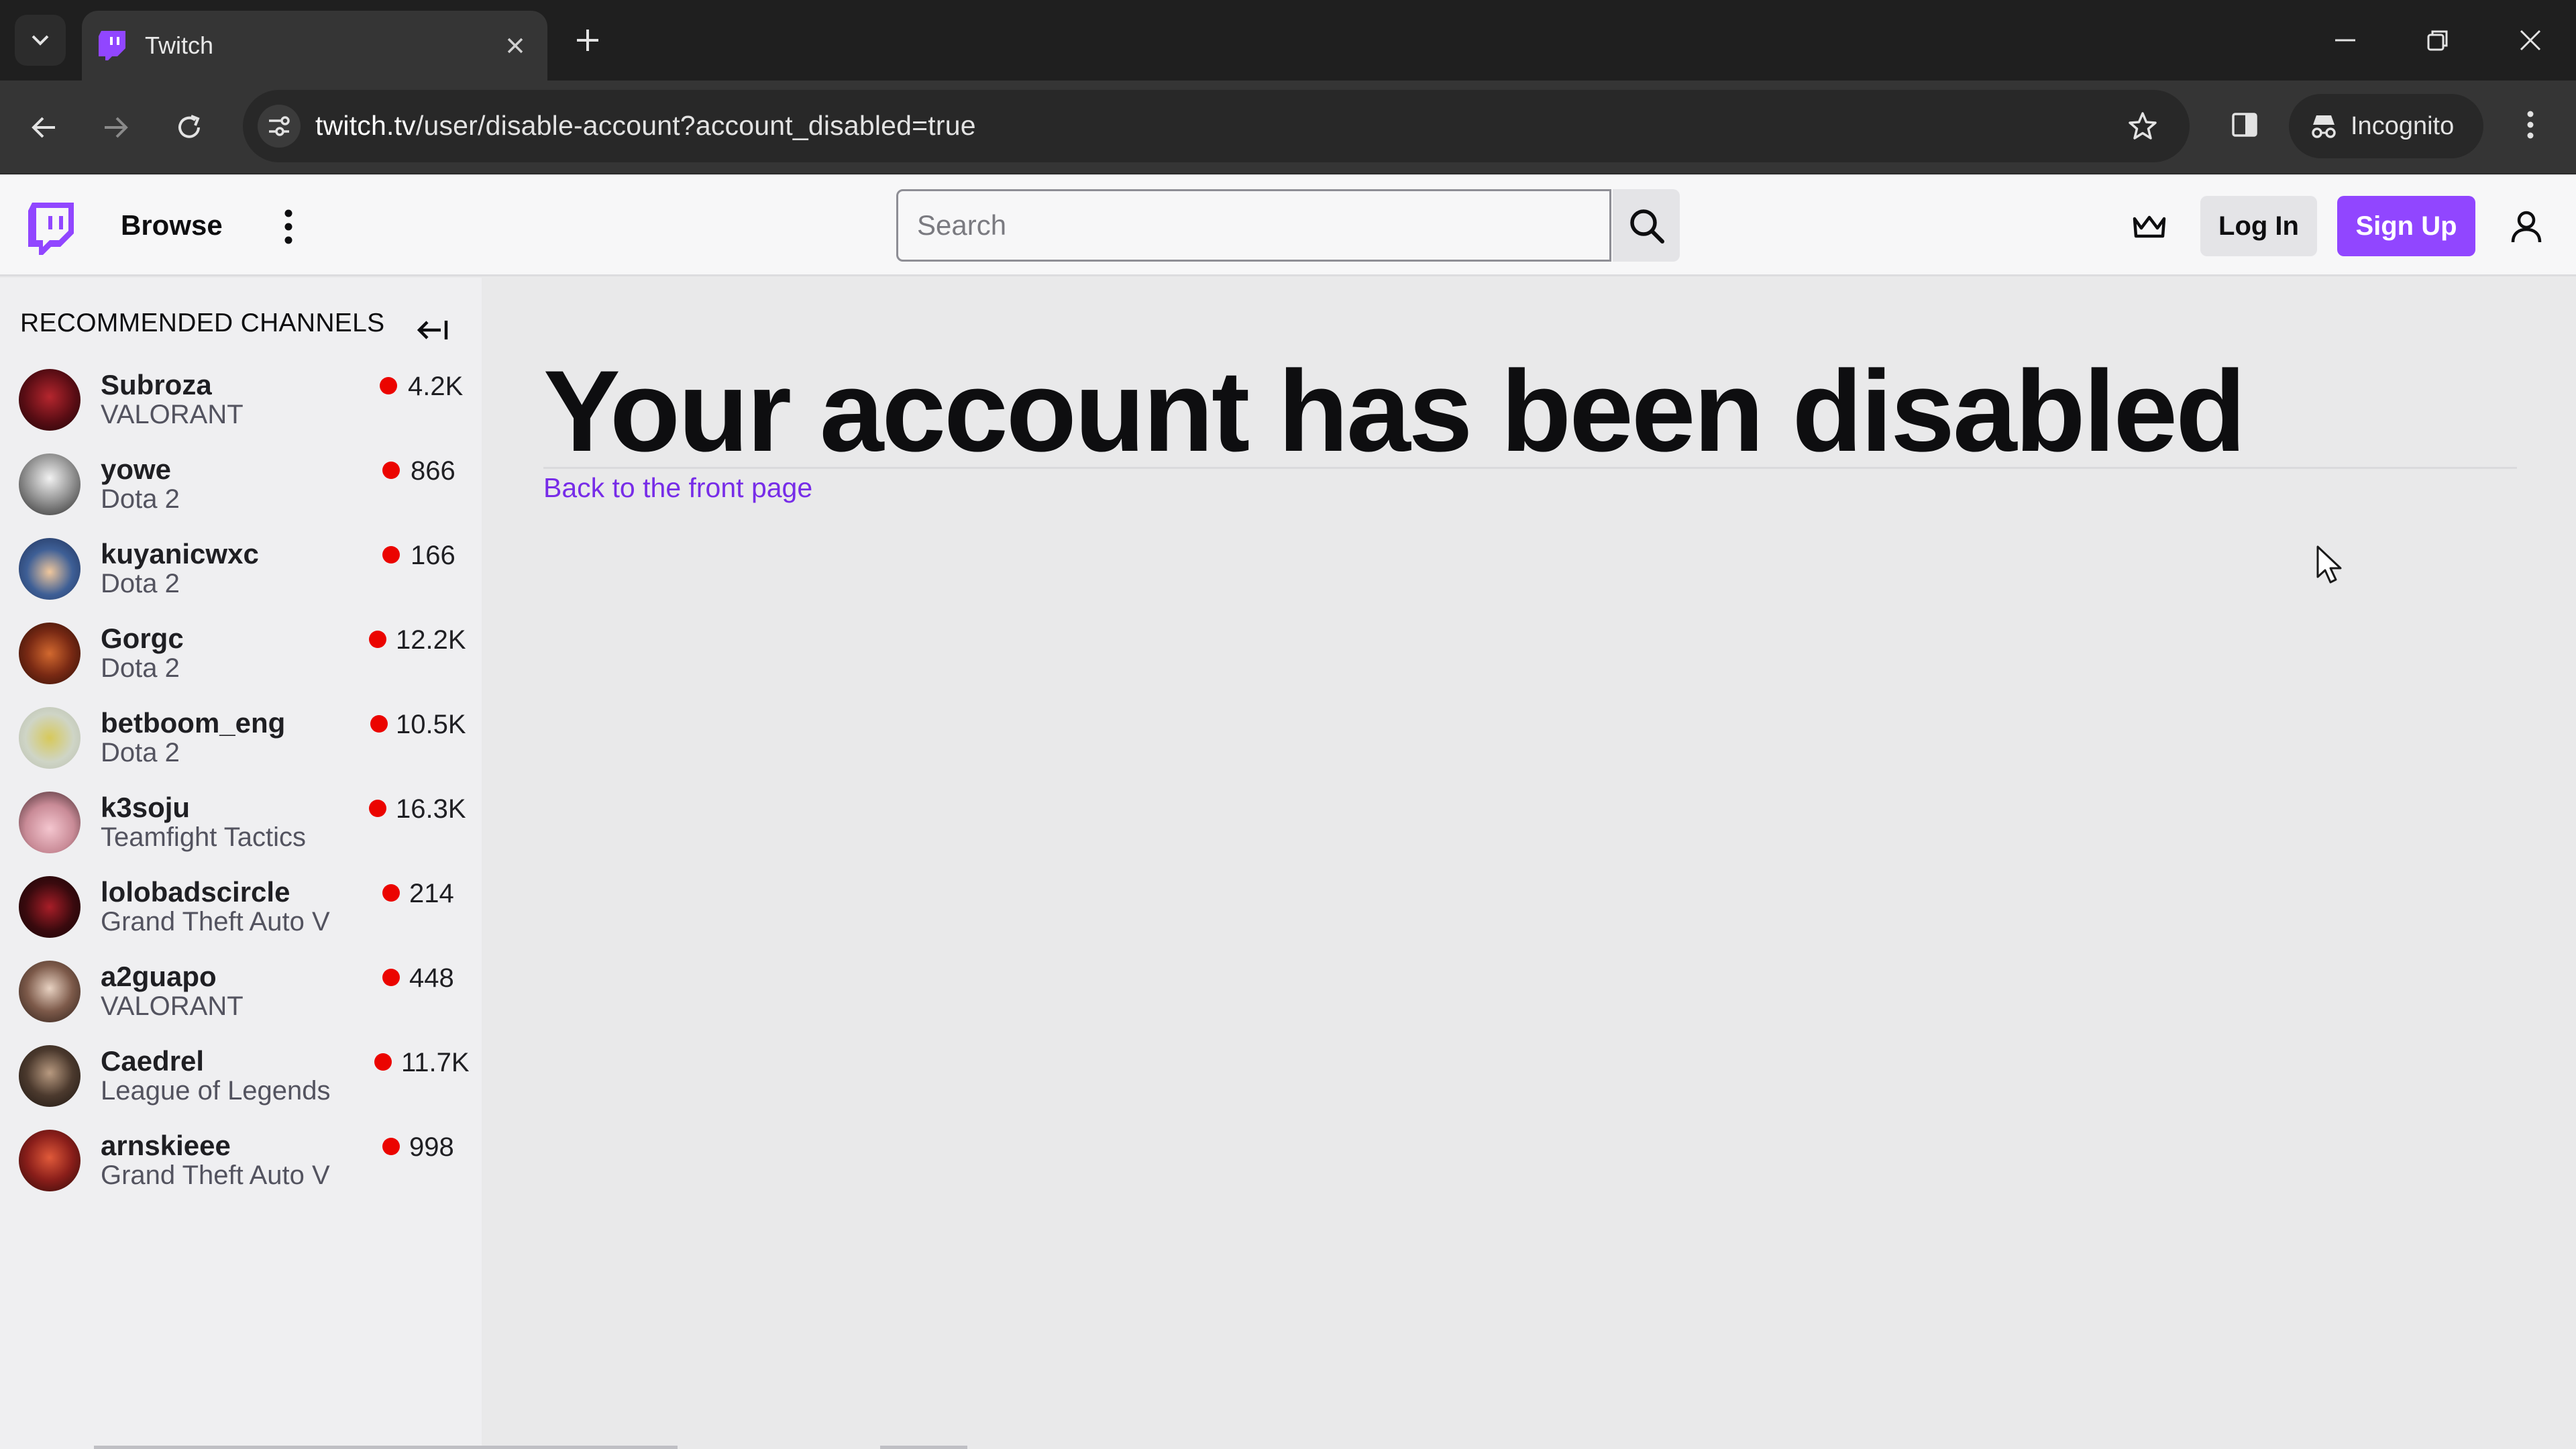 This screenshot has height=1449, width=2576. What do you see at coordinates (2330, 565) in the screenshot?
I see `mouse-pointer-icon` at bounding box center [2330, 565].